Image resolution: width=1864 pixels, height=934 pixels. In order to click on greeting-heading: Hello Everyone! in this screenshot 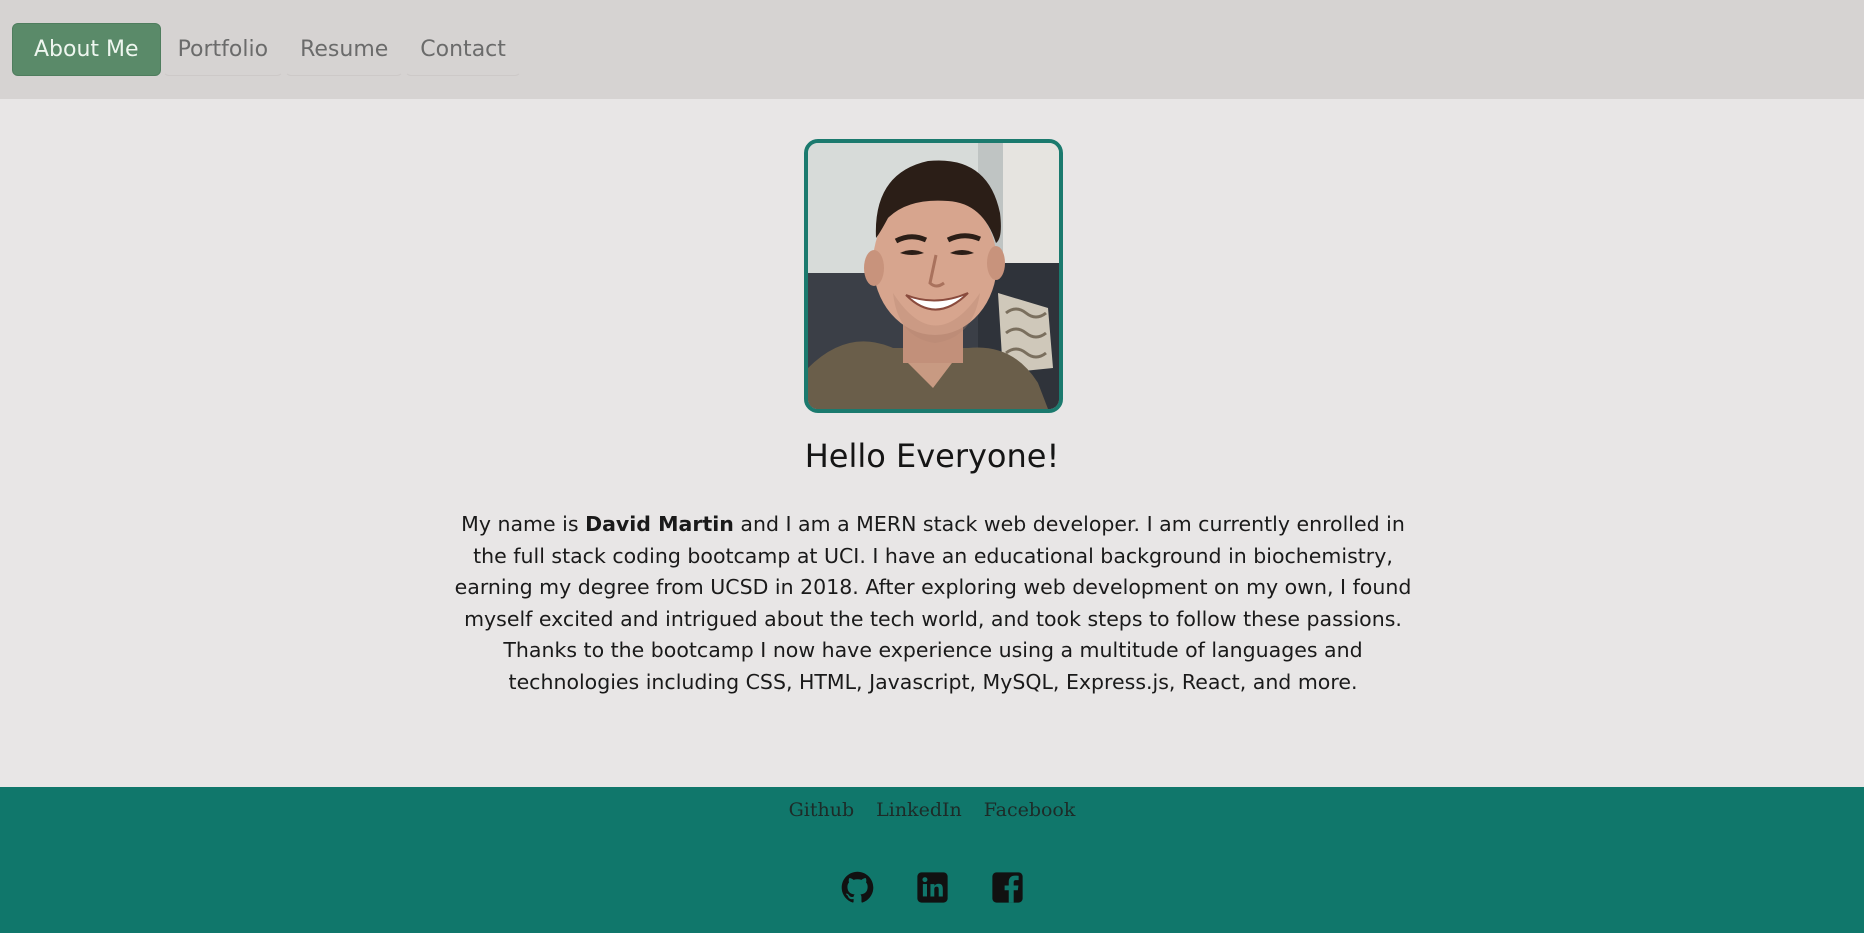, I will do `click(932, 456)`.